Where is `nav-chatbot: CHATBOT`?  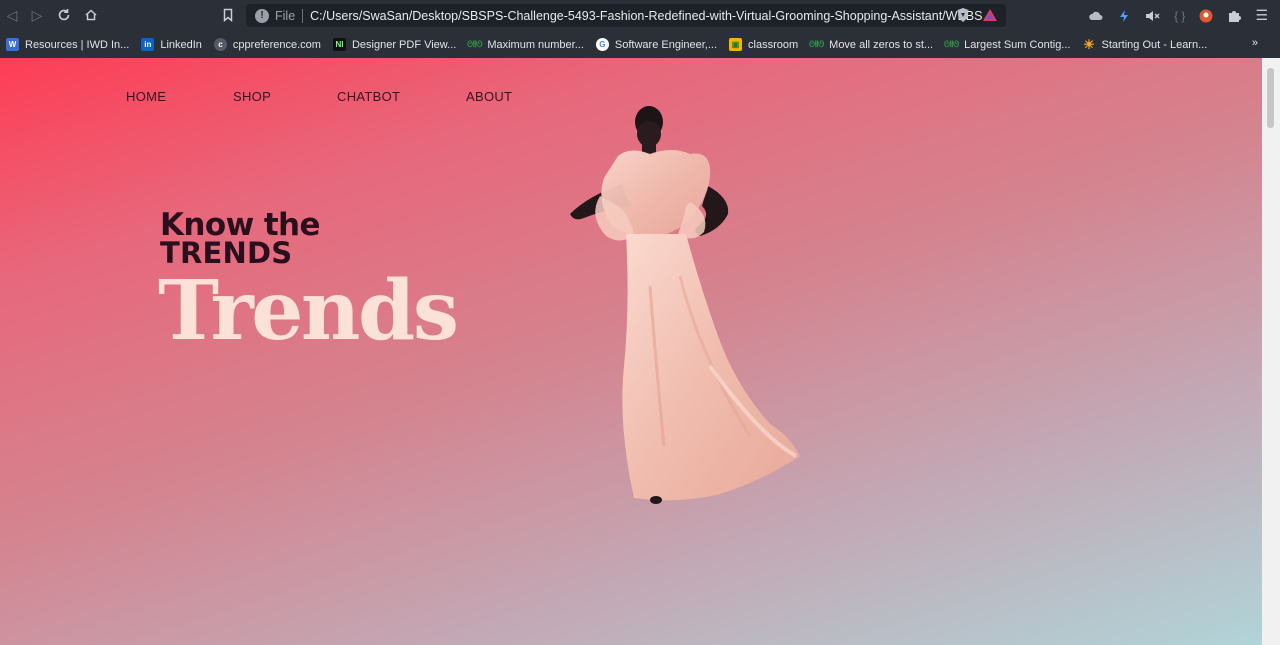
nav-chatbot: CHATBOT is located at coordinates (368, 96).